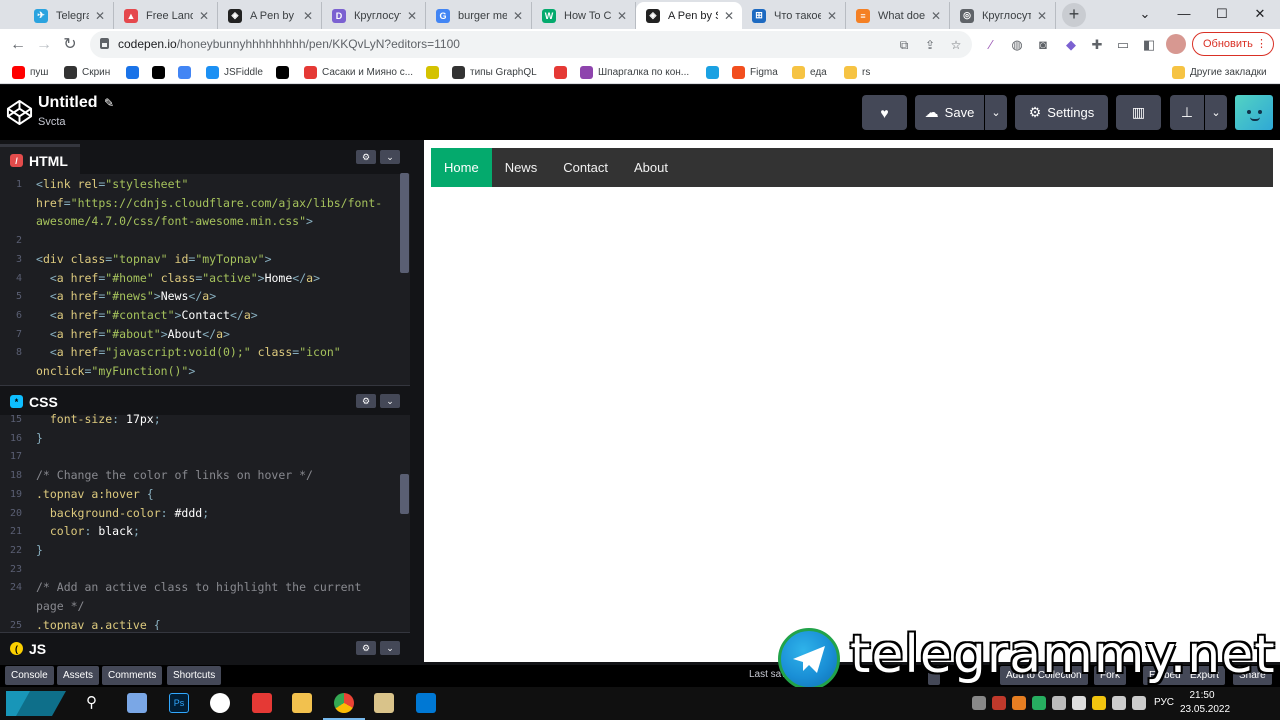 Image resolution: width=1280 pixels, height=720 pixels. What do you see at coordinates (132, 675) in the screenshot?
I see `comments-button: Comments` at bounding box center [132, 675].